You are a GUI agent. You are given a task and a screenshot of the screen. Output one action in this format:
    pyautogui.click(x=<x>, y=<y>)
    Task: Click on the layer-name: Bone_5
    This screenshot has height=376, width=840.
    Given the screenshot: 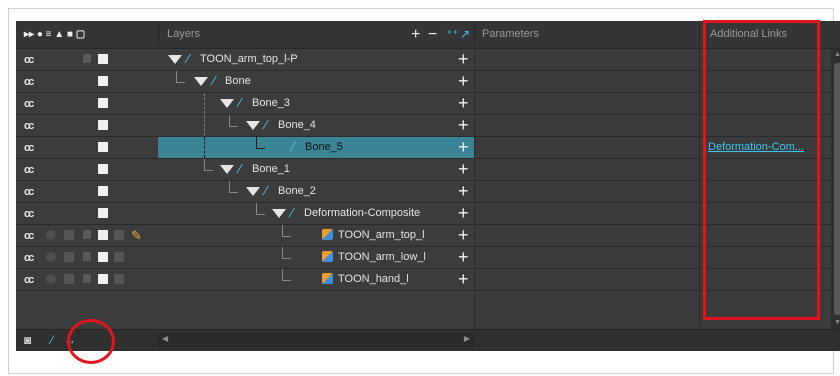 What is the action you would take?
    pyautogui.click(x=324, y=147)
    